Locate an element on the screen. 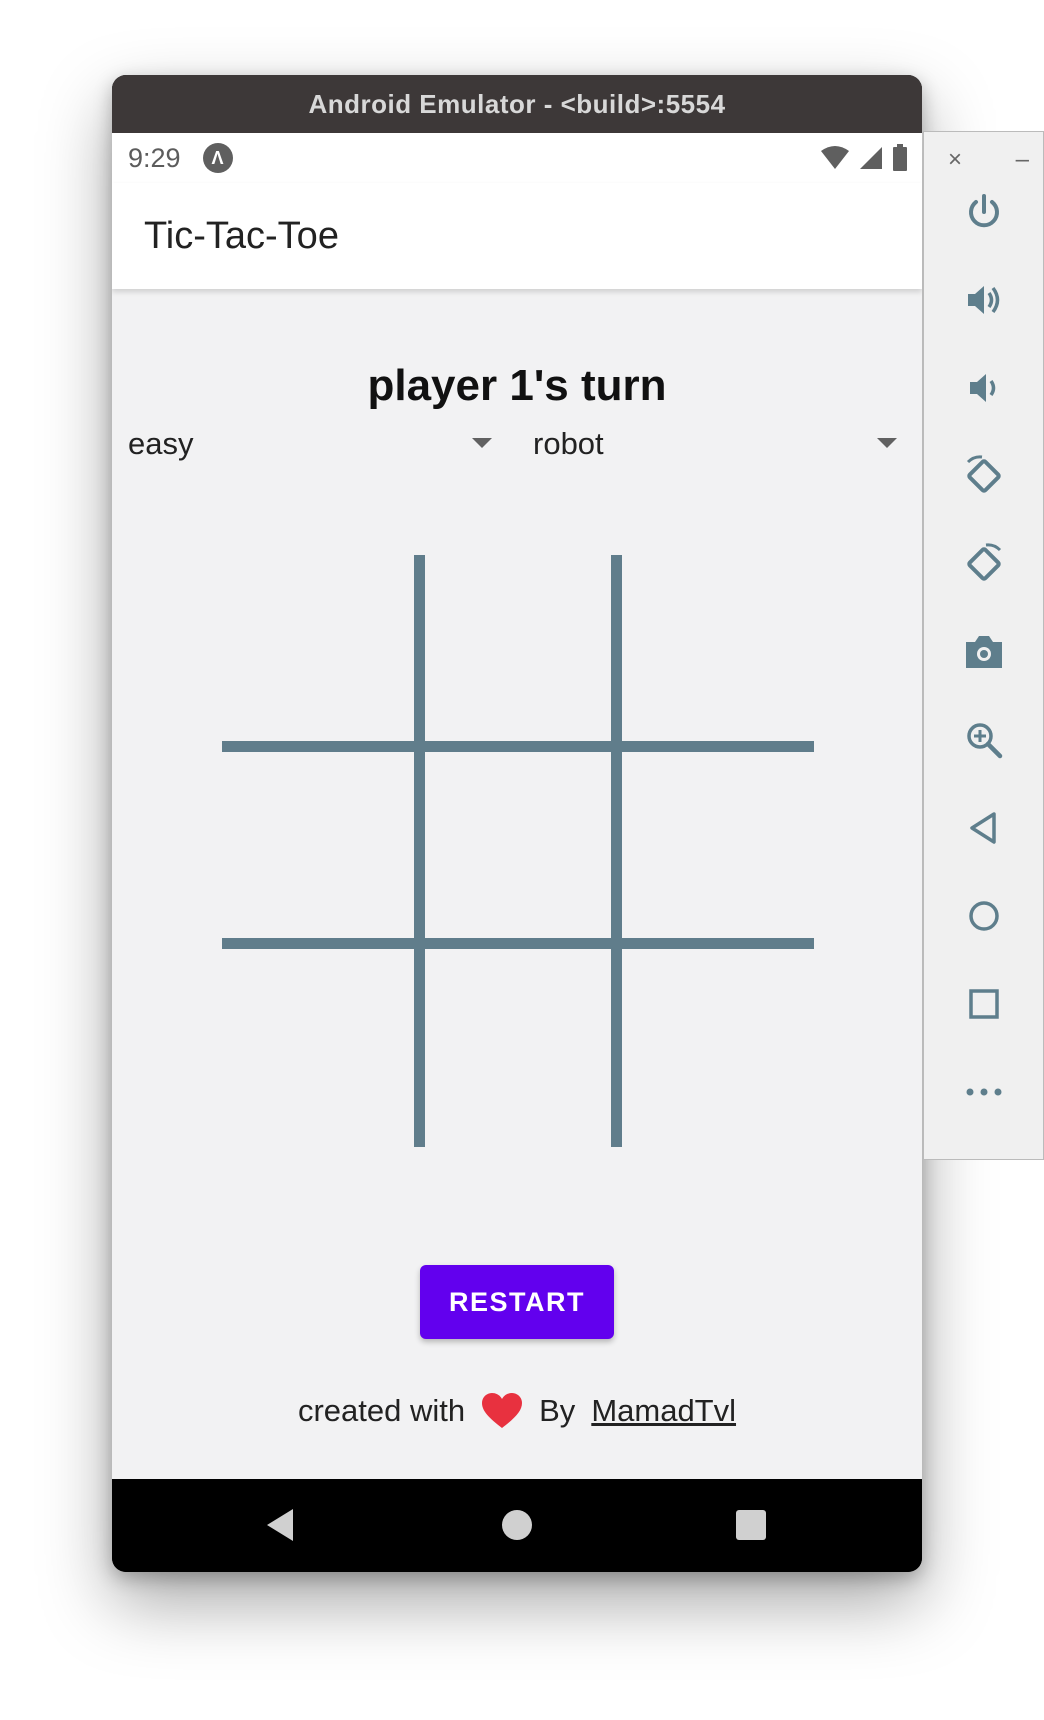 This screenshot has width=1044, height=1720. overview-icon is located at coordinates (984, 1004).